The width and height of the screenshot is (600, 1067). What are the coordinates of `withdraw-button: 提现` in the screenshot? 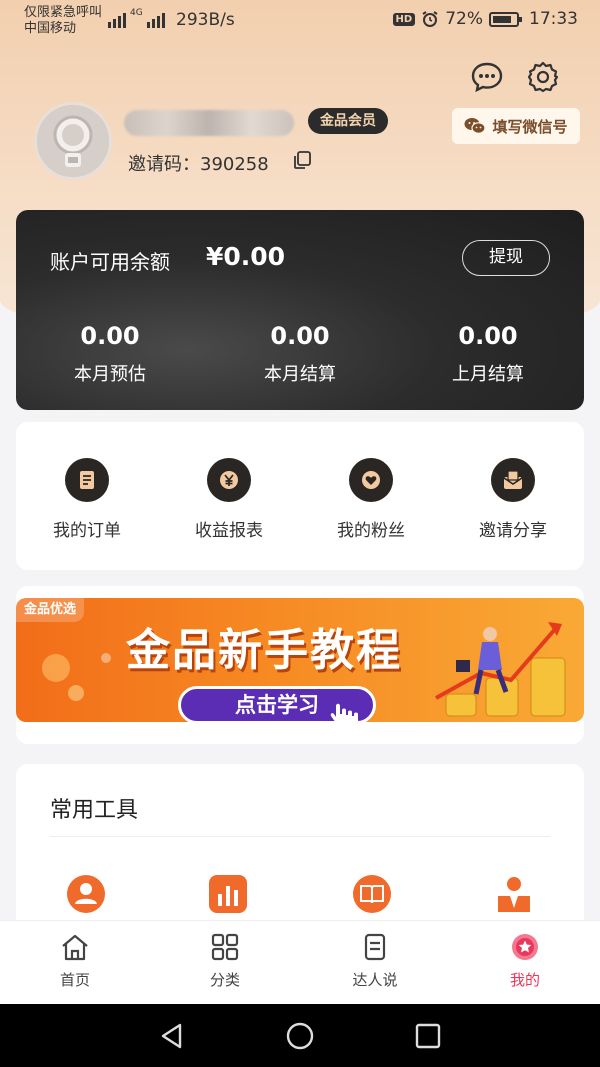 It's located at (506, 258).